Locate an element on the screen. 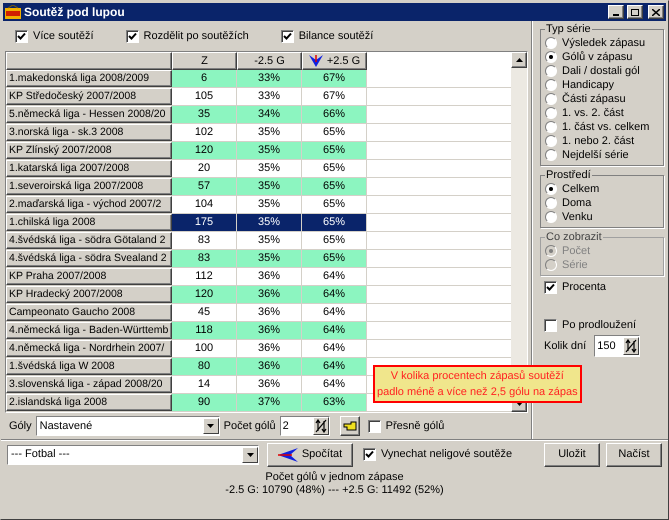 The width and height of the screenshot is (669, 520). radio-label: Výsledek zápasu is located at coordinates (604, 43).